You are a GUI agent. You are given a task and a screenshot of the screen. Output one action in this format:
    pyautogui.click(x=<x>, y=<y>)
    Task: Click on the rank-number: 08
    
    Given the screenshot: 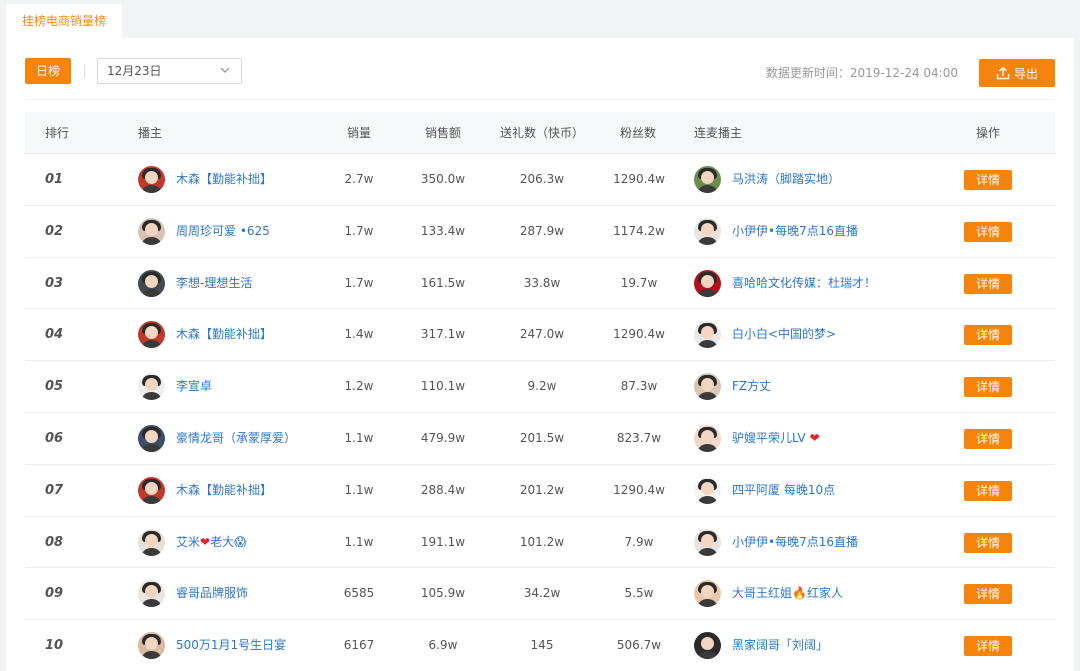 What is the action you would take?
    pyautogui.click(x=54, y=542)
    